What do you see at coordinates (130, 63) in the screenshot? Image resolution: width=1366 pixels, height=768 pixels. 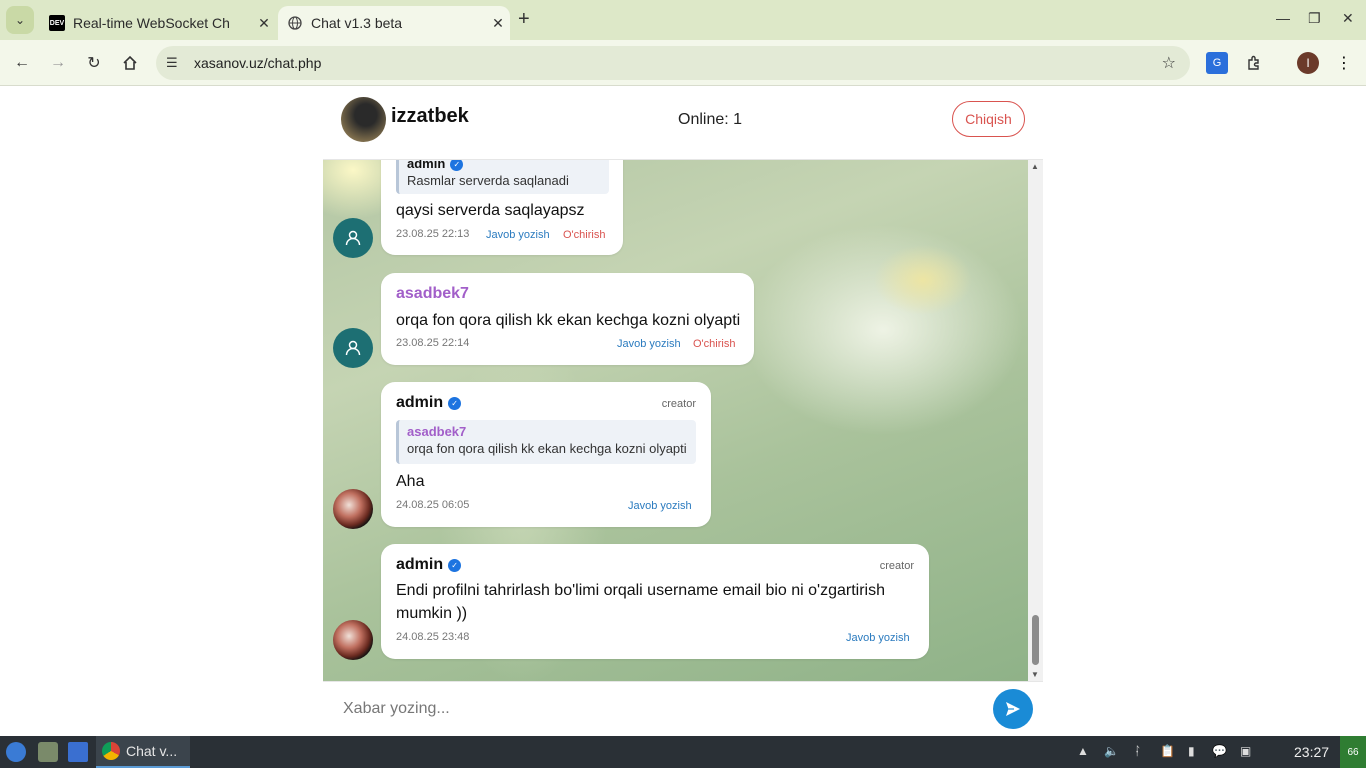 I see `home-icon` at bounding box center [130, 63].